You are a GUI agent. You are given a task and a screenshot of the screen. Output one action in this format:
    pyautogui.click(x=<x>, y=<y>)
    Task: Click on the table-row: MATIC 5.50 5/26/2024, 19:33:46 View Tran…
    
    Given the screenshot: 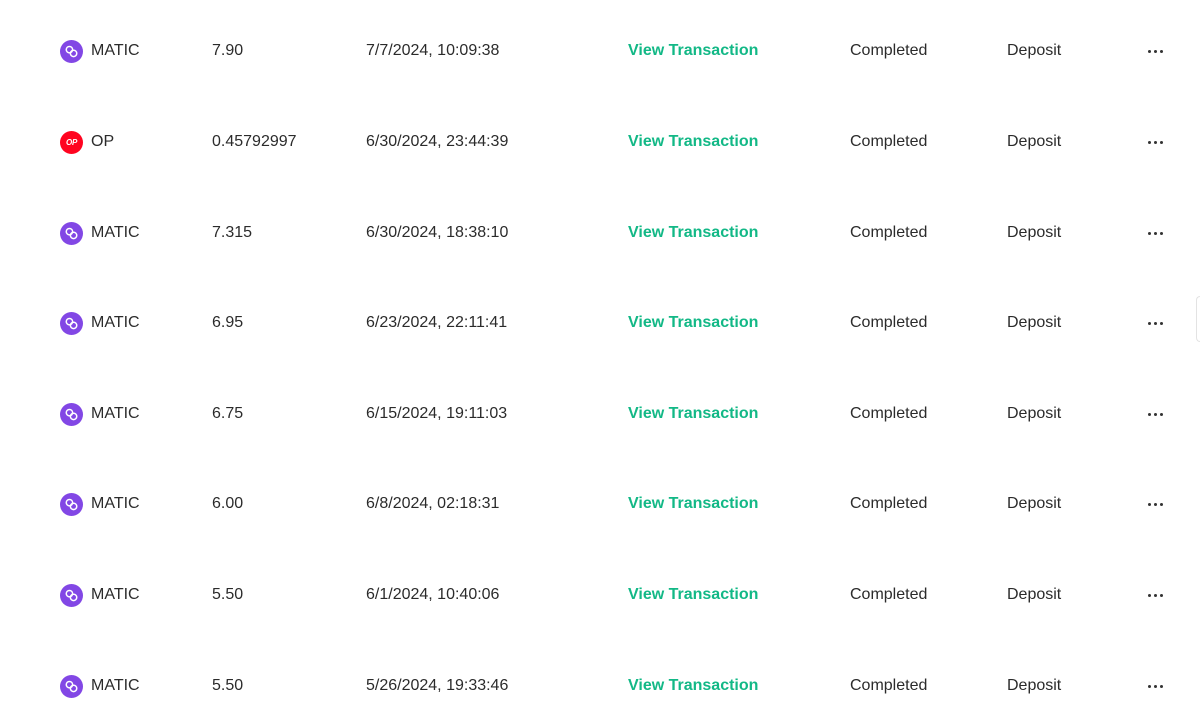 What is the action you would take?
    pyautogui.click(x=600, y=686)
    